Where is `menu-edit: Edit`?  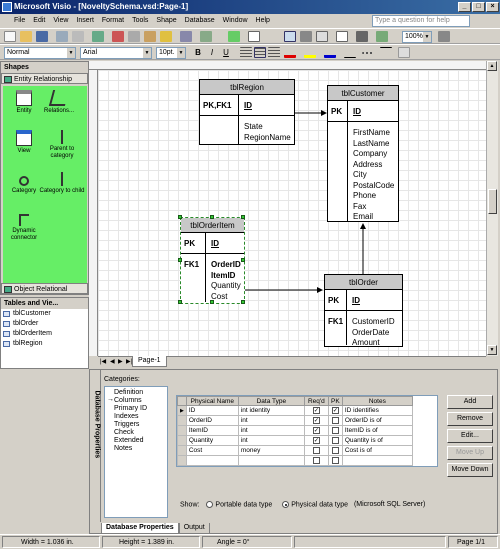 menu-edit: Edit is located at coordinates (39, 21).